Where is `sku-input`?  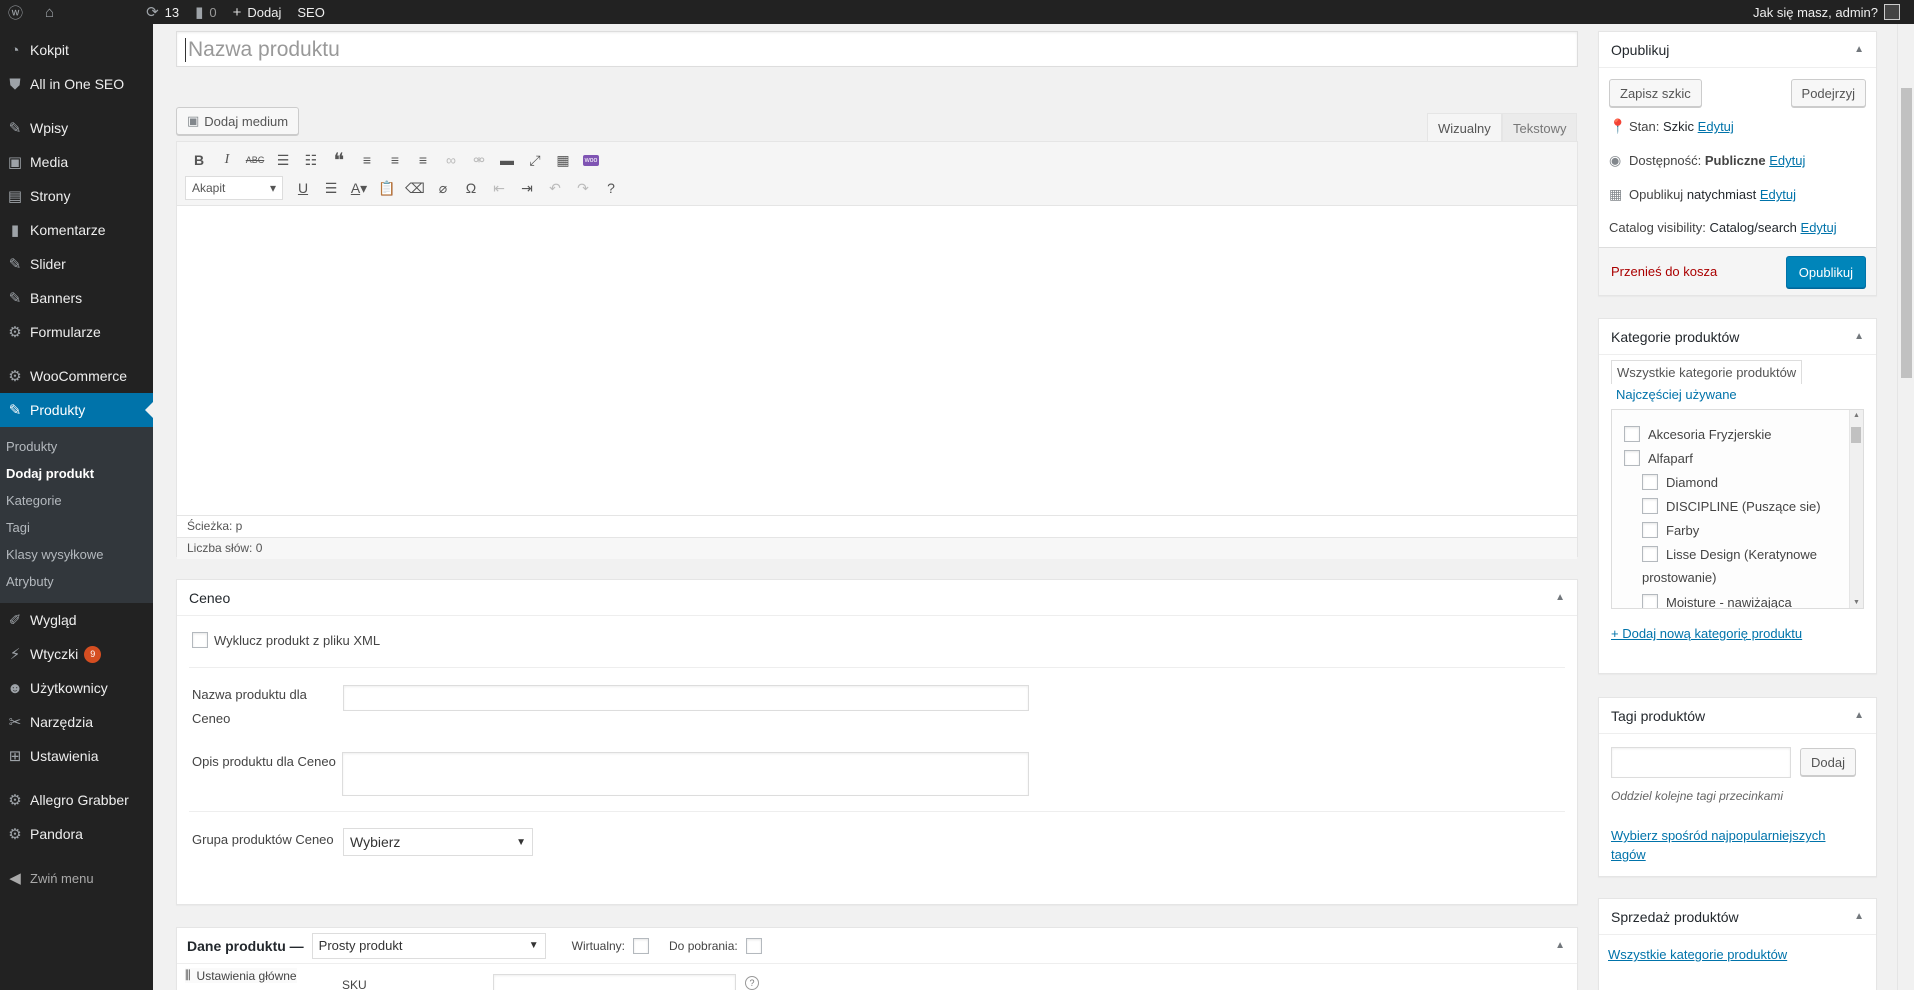 sku-input is located at coordinates (614, 982).